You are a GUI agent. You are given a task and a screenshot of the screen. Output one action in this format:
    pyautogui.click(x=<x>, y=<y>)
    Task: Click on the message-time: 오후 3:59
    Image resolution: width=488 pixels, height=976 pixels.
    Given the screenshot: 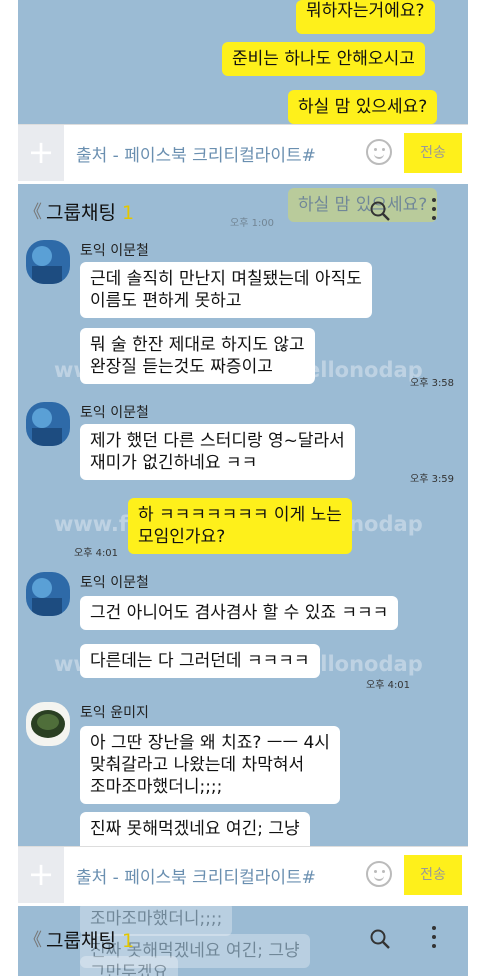 What is the action you would take?
    pyautogui.click(x=432, y=479)
    